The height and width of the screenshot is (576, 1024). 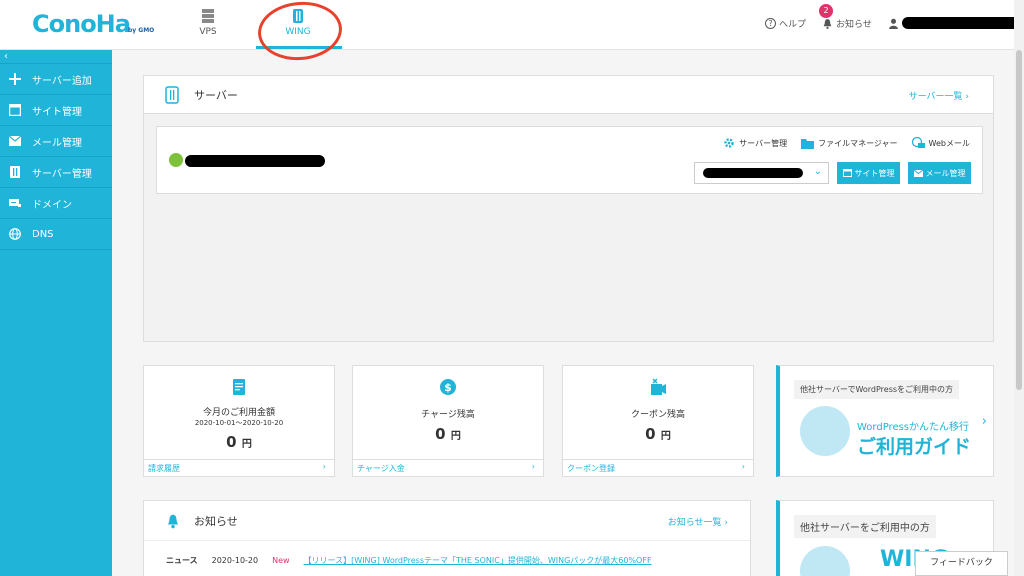 I want to click on banner-label: 他社サーバーをご利用中の方, so click(x=865, y=526).